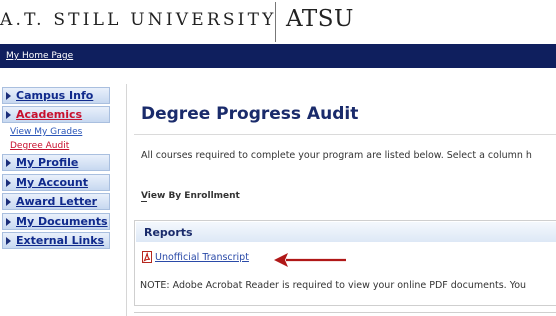  I want to click on subitem-view-my-grades: View My Grades, so click(46, 132).